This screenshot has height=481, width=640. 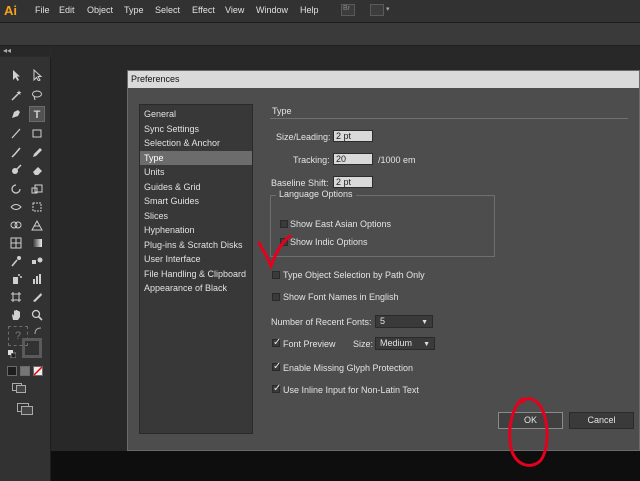 What do you see at coordinates (16, 133) in the screenshot?
I see `line-segment-tool-icon` at bounding box center [16, 133].